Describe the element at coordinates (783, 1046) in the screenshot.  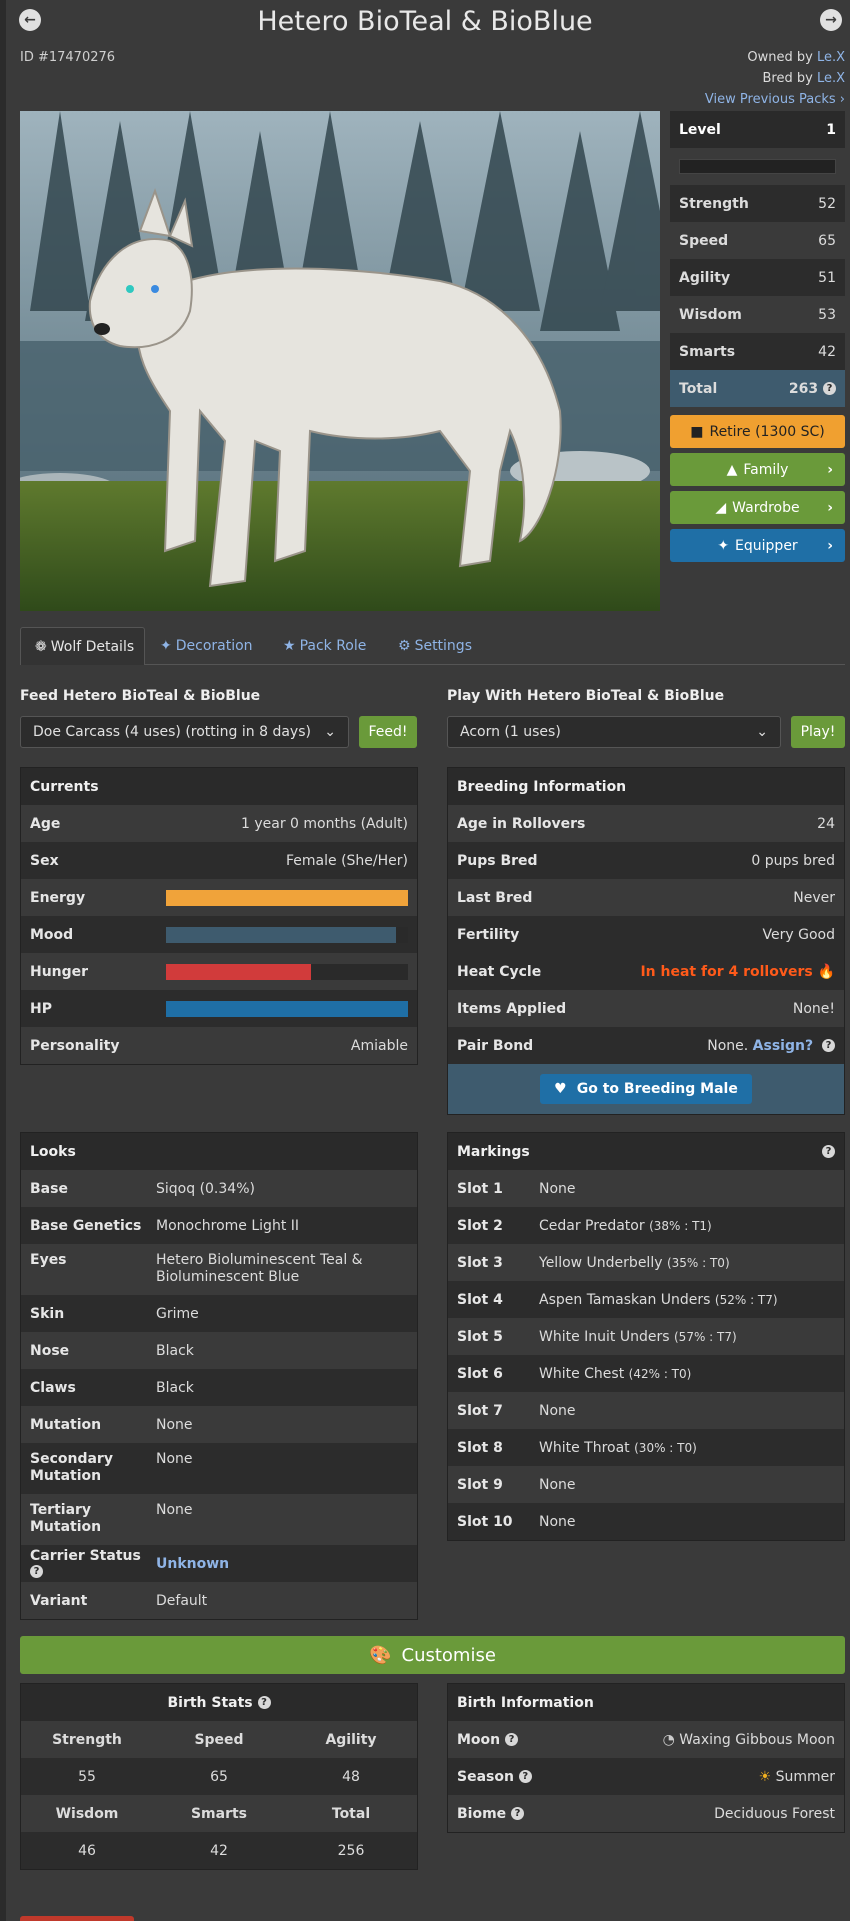
I see `assign-link: Assign?` at that location.